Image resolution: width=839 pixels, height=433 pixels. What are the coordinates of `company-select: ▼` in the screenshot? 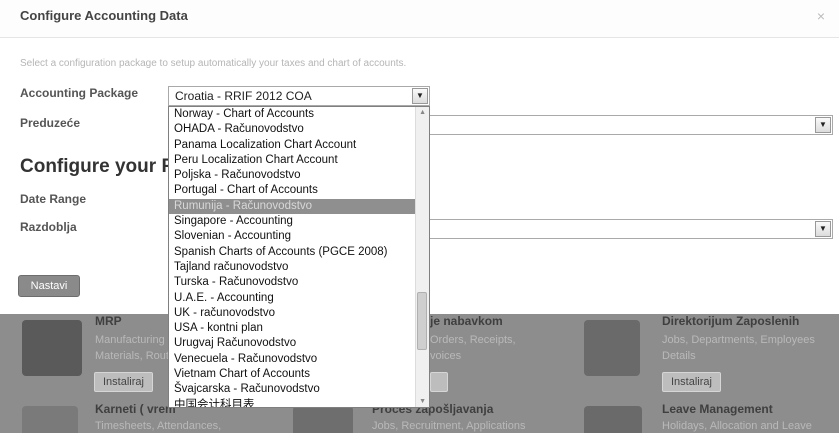 It's located at (630, 125).